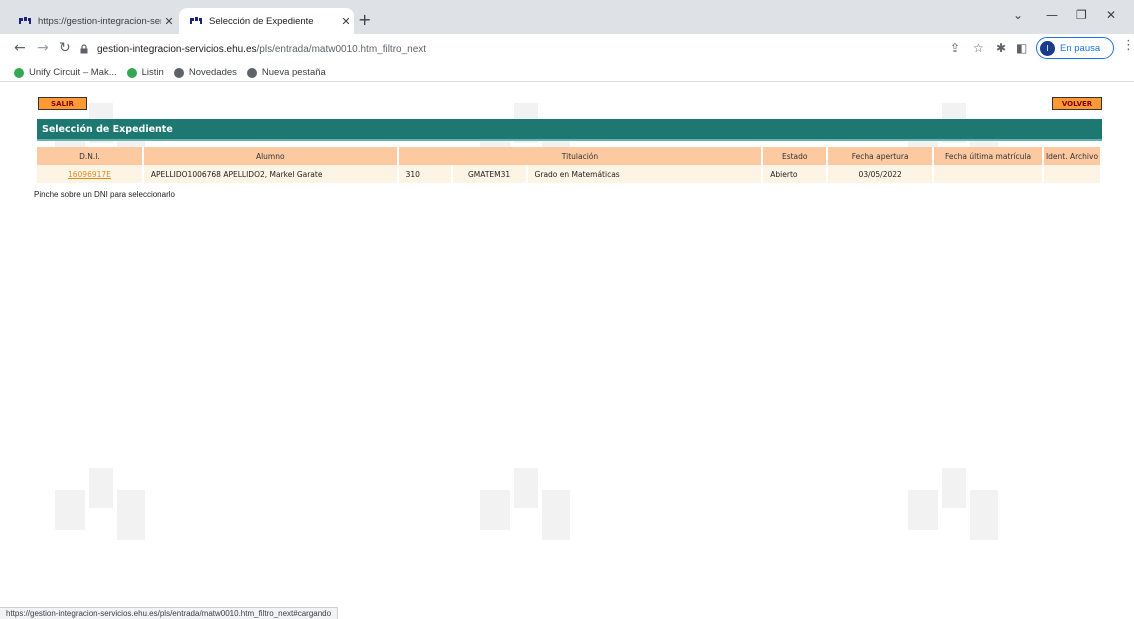  What do you see at coordinates (270, 174) in the screenshot?
I see `alumno-cell: APELLIDO1006768 APELLIDO2, Markel Garate` at bounding box center [270, 174].